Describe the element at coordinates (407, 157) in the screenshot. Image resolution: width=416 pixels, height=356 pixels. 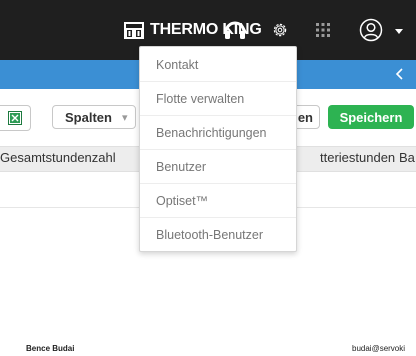
I see `column-header: Ba` at that location.